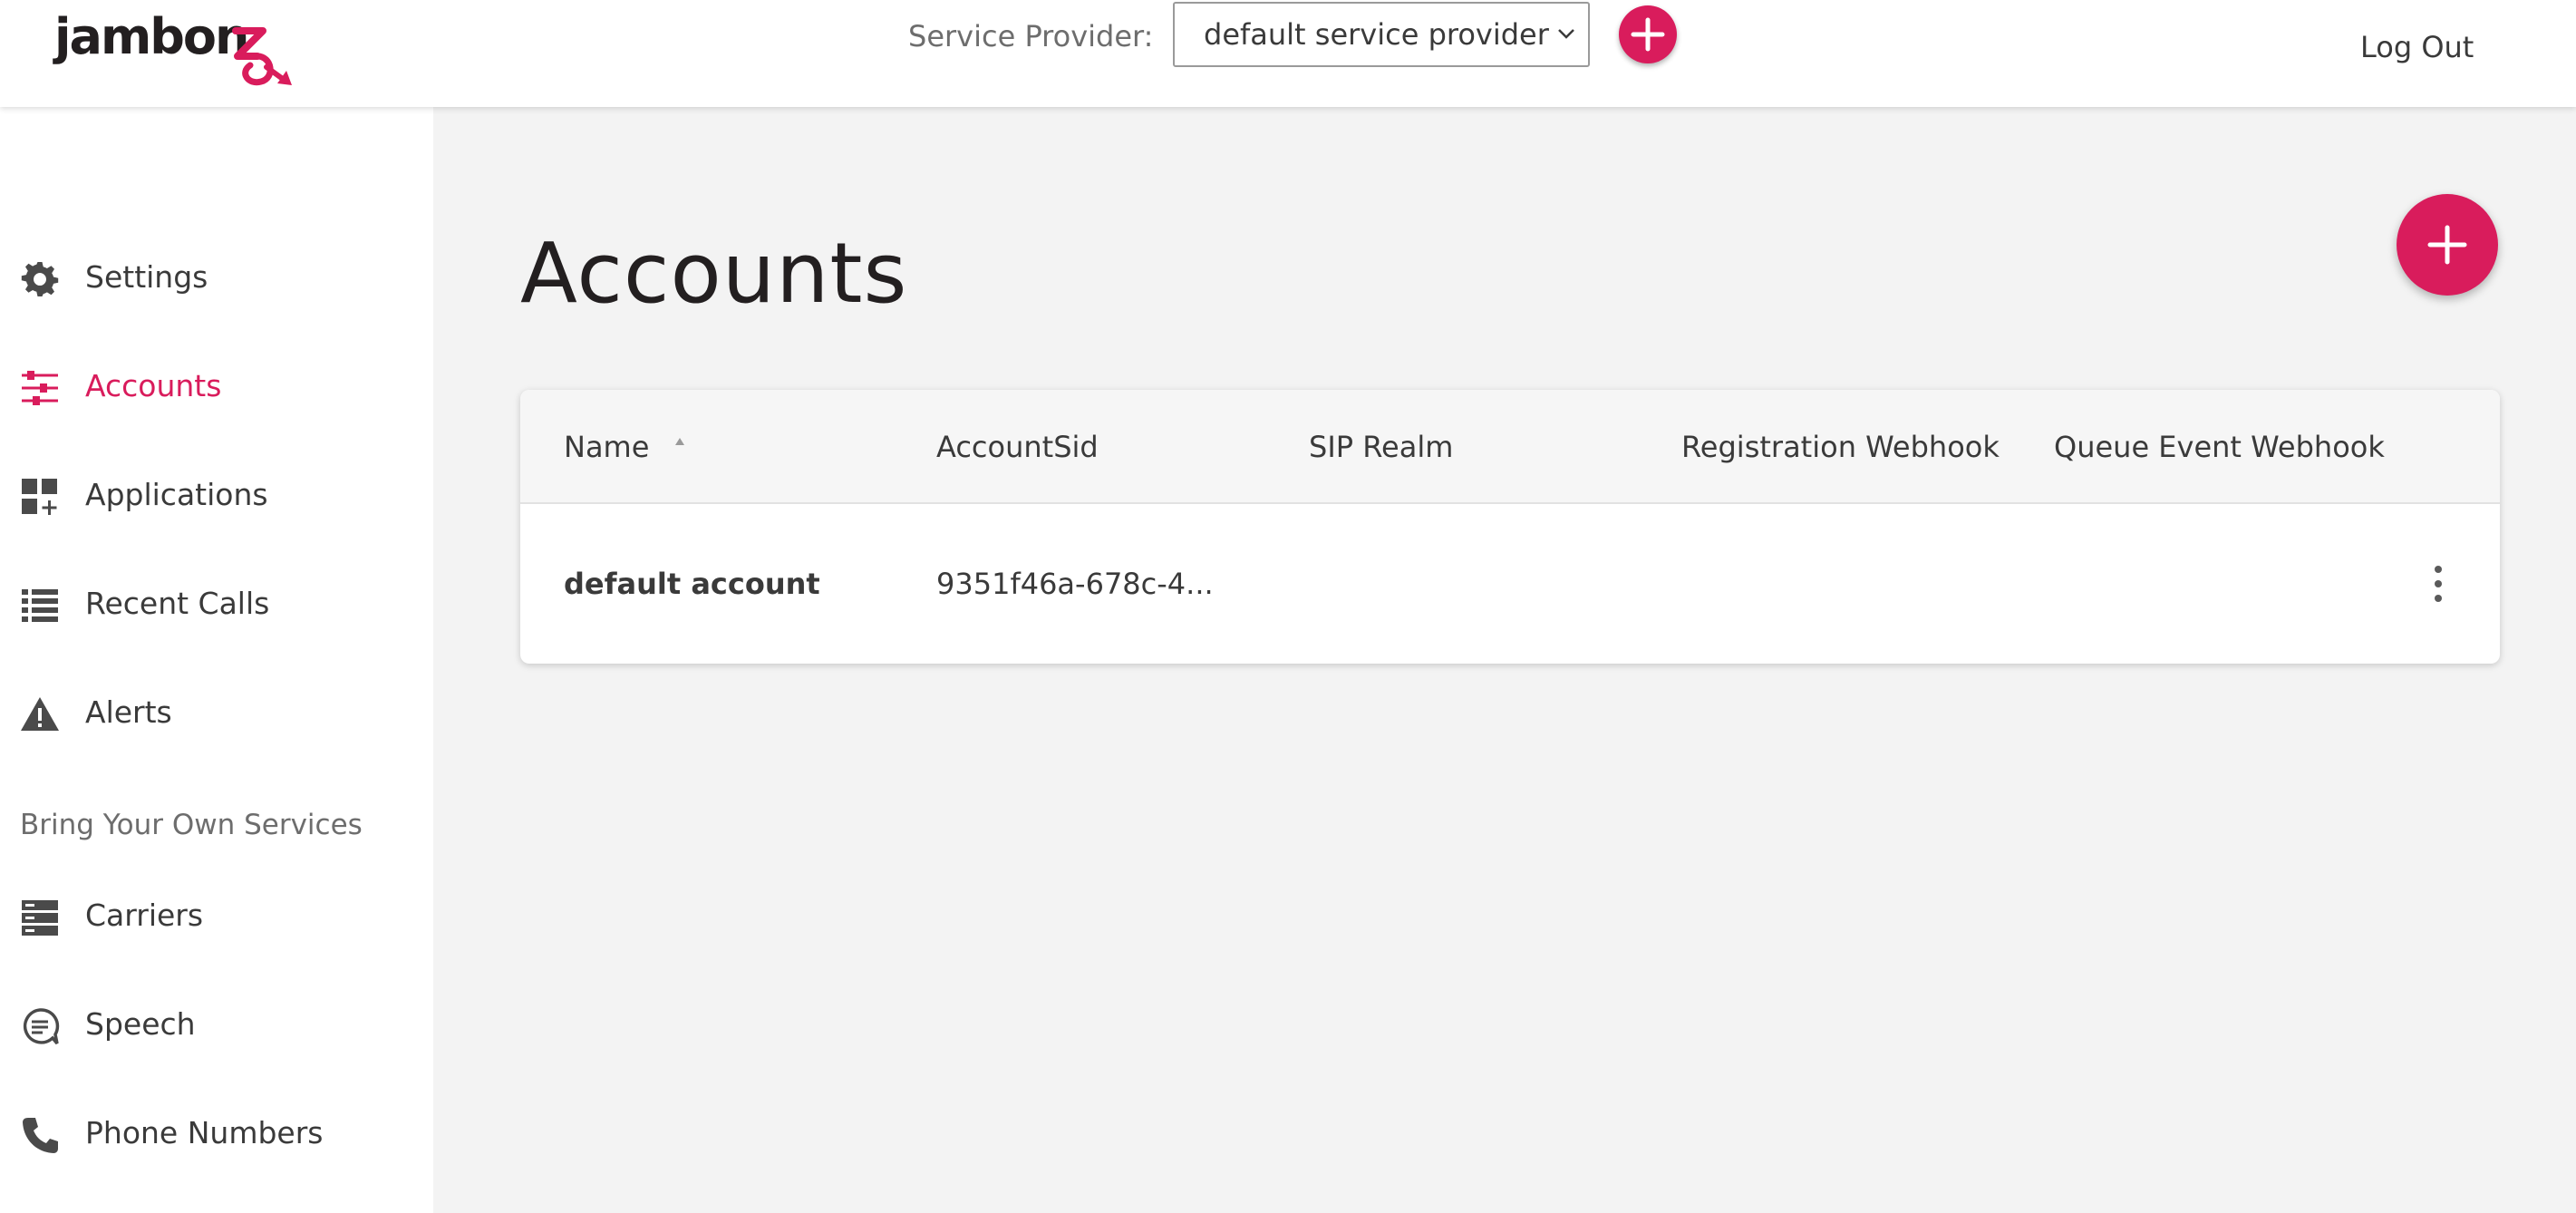  What do you see at coordinates (1376, 34) in the screenshot?
I see `service-provider-value: default service provider` at bounding box center [1376, 34].